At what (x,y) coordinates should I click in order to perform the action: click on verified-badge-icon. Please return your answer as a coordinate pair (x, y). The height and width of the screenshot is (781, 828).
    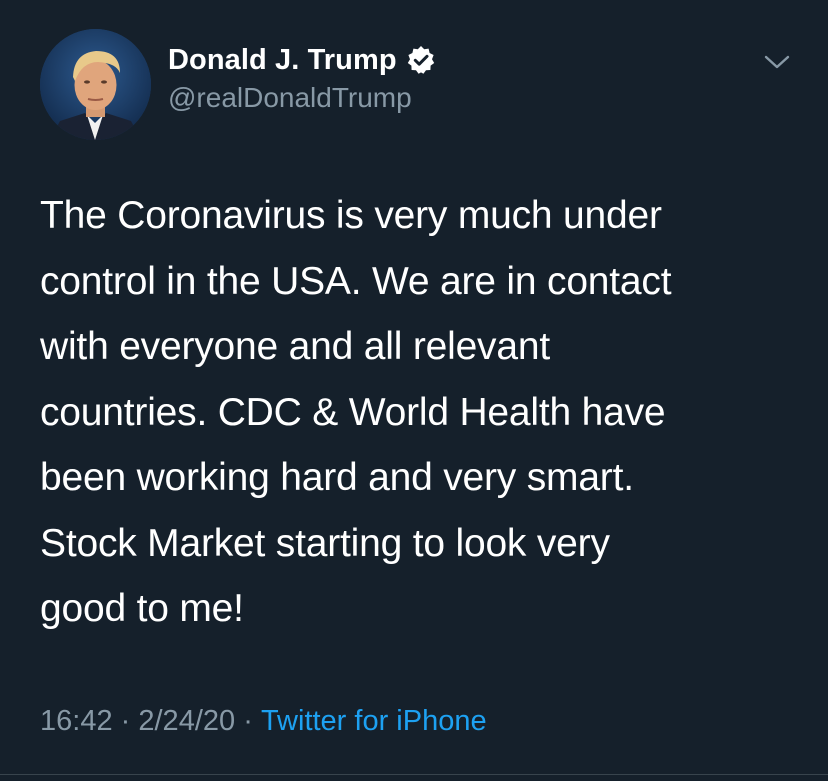
    Looking at the image, I should click on (421, 60).